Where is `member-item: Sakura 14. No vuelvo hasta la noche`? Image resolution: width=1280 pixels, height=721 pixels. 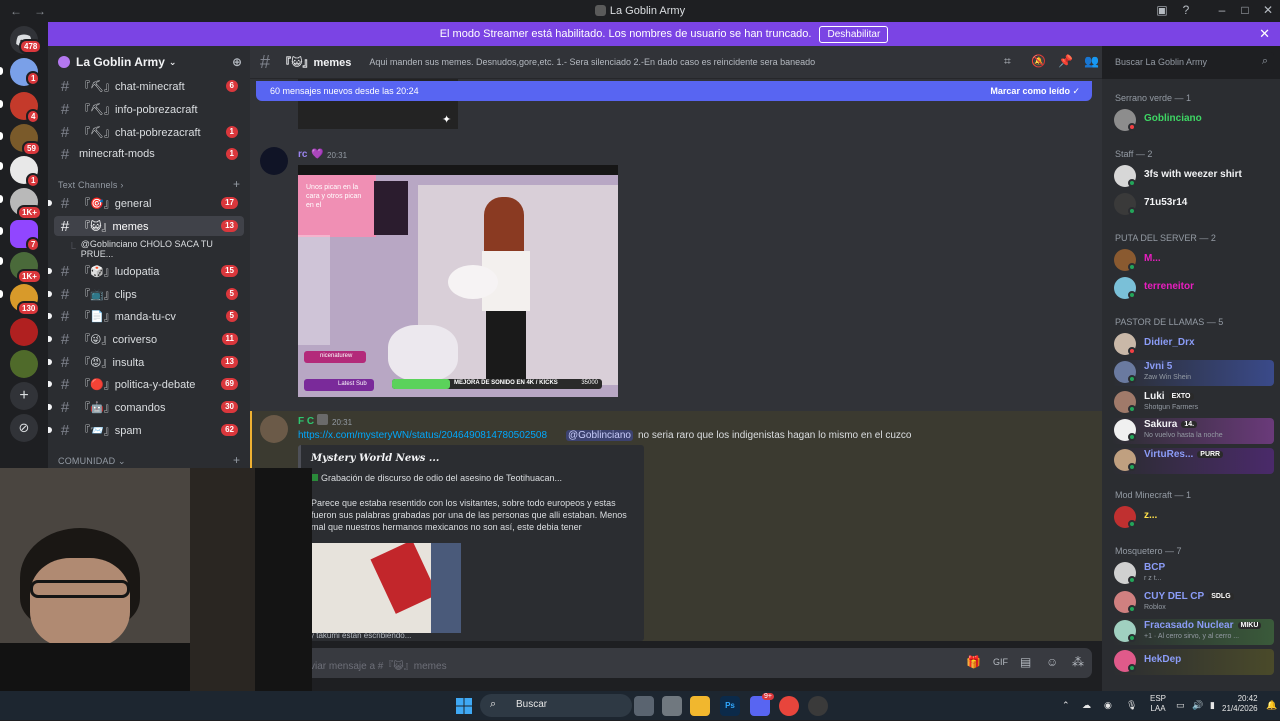 member-item: Sakura 14. No vuelvo hasta la noche is located at coordinates (1193, 431).